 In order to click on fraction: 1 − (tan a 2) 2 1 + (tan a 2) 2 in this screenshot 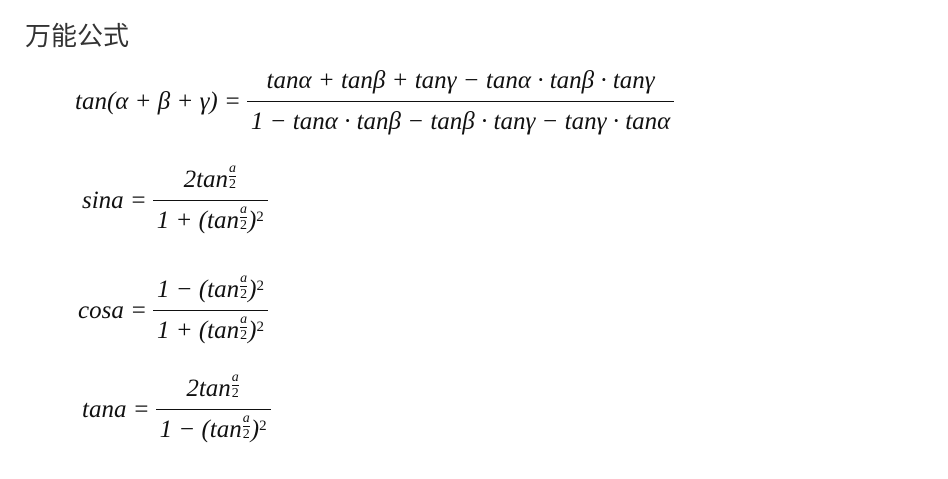, I will do `click(210, 309)`.